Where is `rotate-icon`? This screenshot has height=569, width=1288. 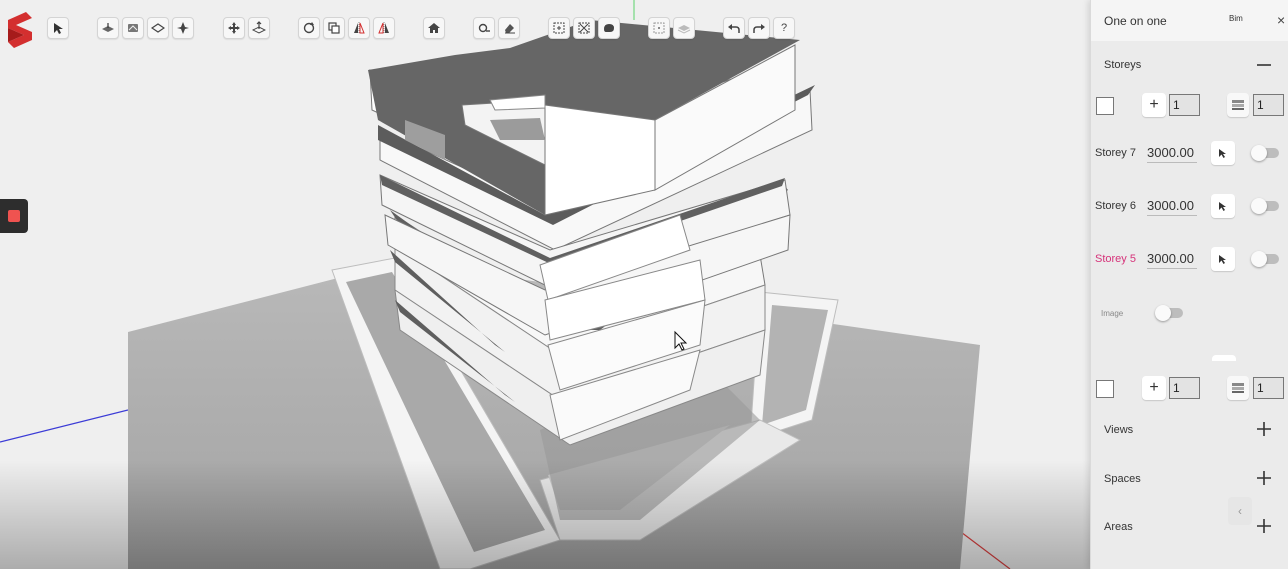 rotate-icon is located at coordinates (309, 28).